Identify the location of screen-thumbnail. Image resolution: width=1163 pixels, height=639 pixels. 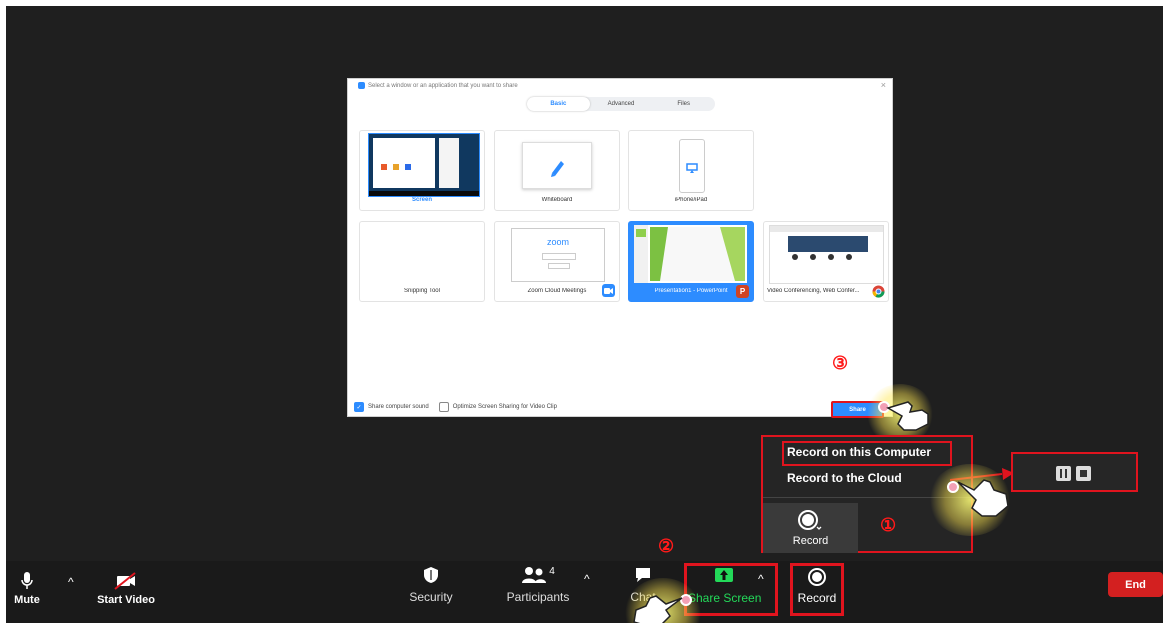
(424, 165).